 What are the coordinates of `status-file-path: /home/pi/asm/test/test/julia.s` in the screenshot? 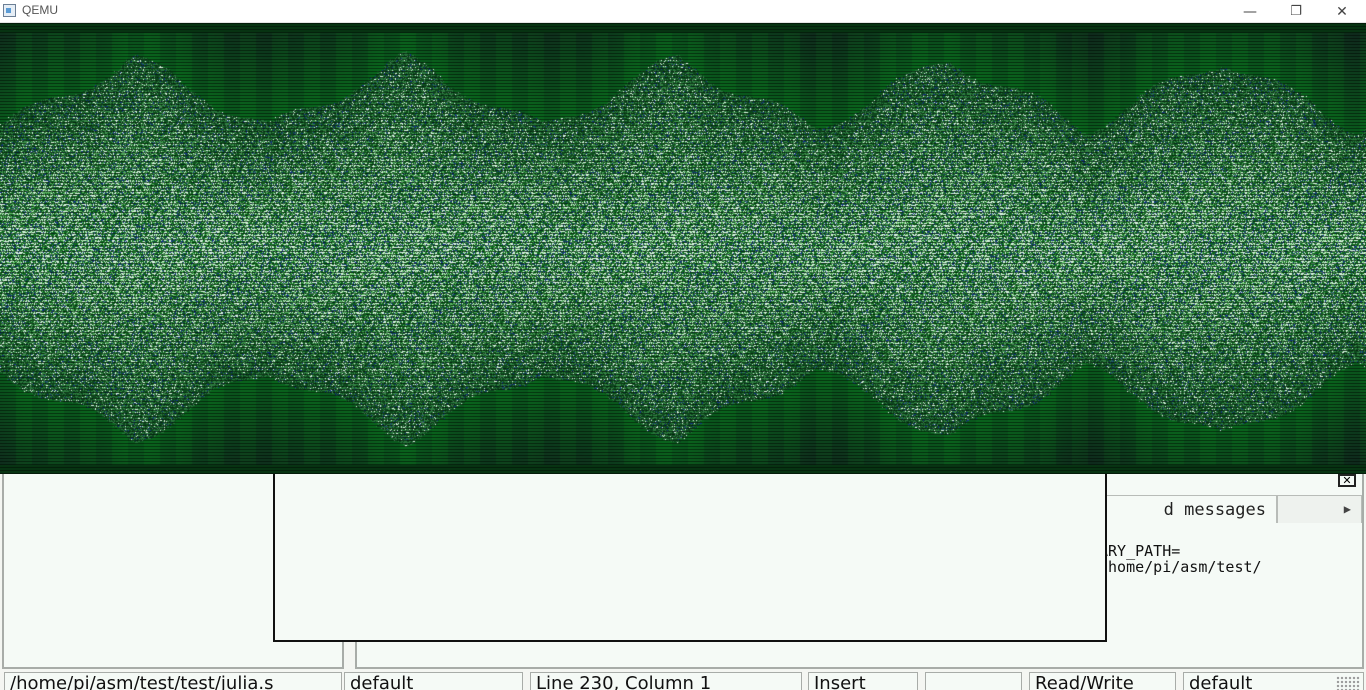 It's located at (173, 681).